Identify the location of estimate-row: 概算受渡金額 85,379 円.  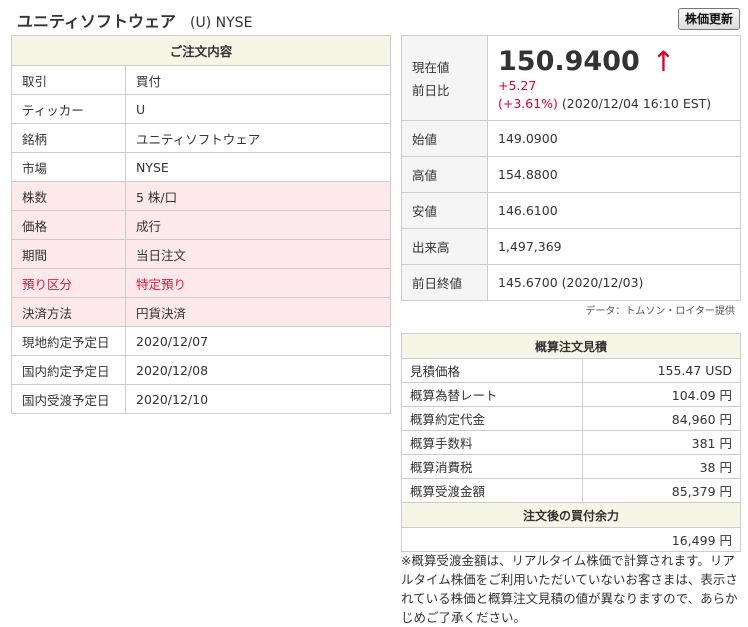
(571, 490).